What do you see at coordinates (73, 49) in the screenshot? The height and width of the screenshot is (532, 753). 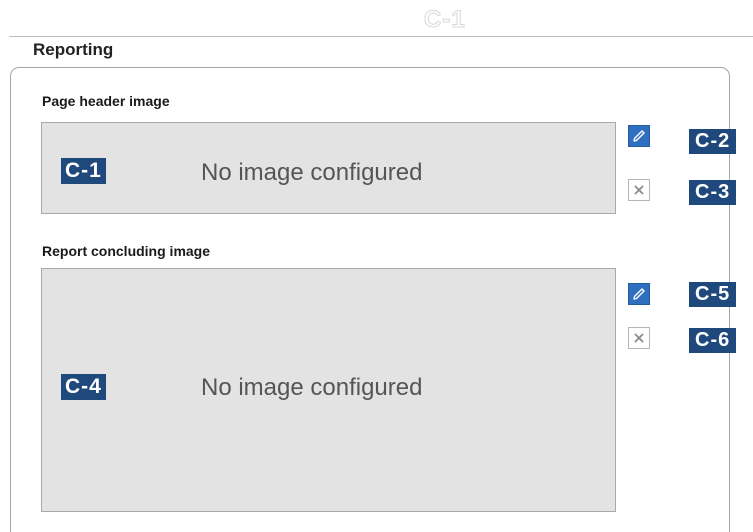 I see `section-title: Reporting` at bounding box center [73, 49].